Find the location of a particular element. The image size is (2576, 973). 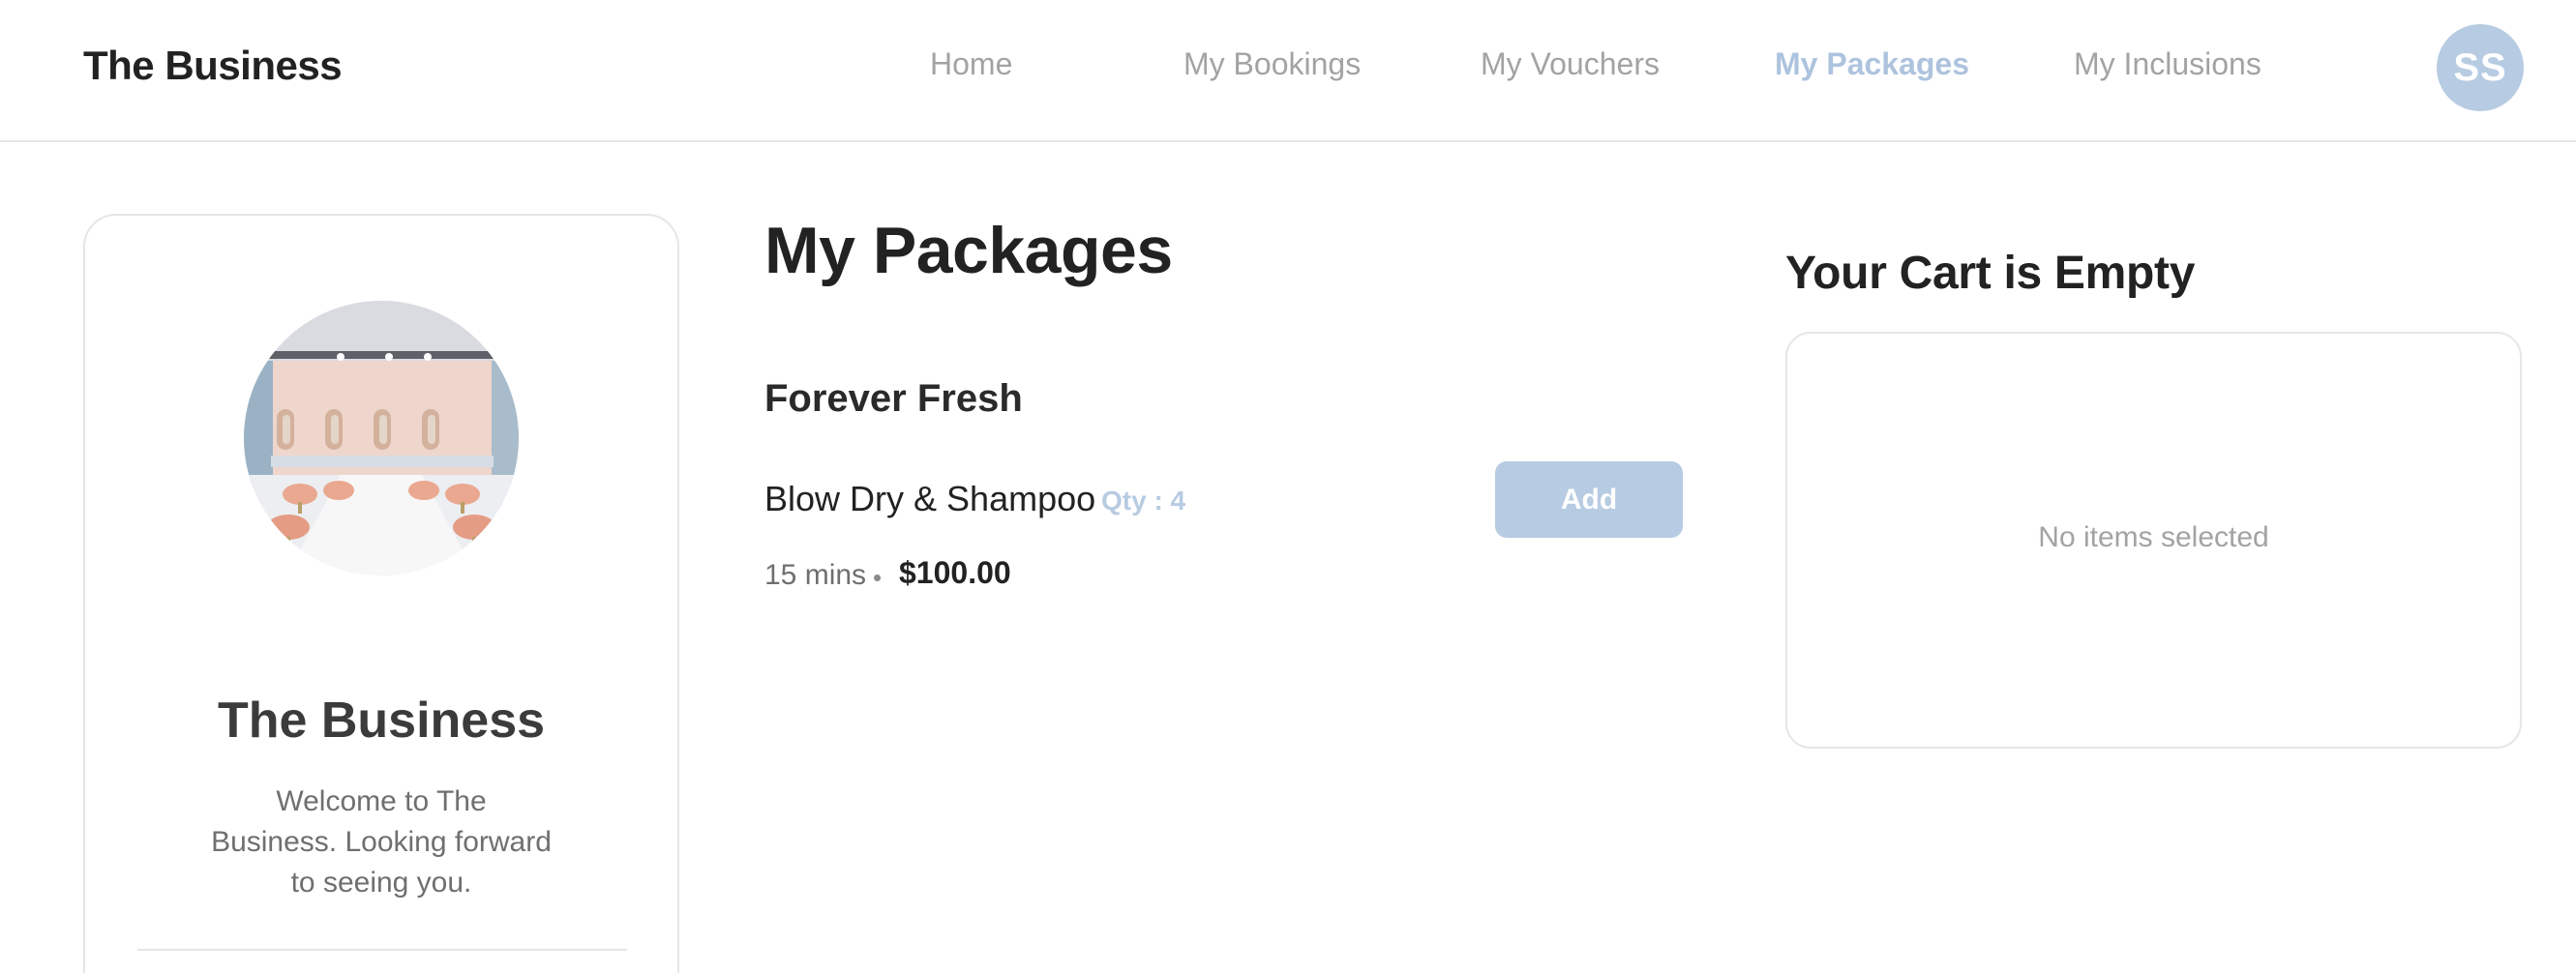

card-divider is located at coordinates (382, 950).